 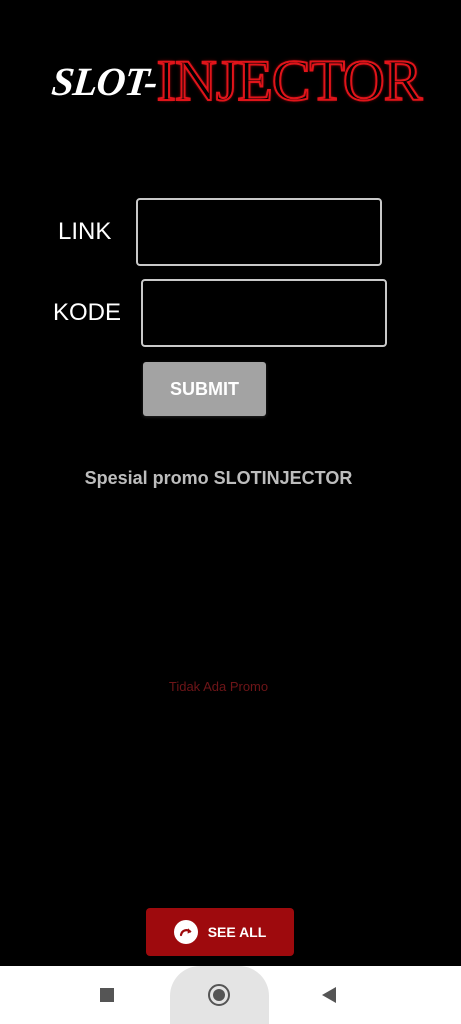 What do you see at coordinates (104, 81) in the screenshot?
I see `logo-text-slot: SLOT-` at bounding box center [104, 81].